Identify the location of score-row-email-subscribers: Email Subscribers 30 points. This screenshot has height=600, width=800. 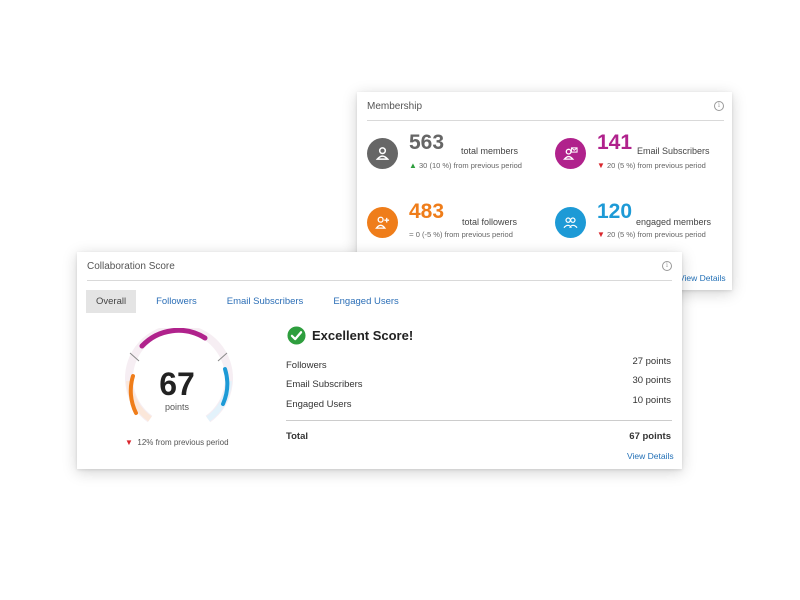
(478, 382).